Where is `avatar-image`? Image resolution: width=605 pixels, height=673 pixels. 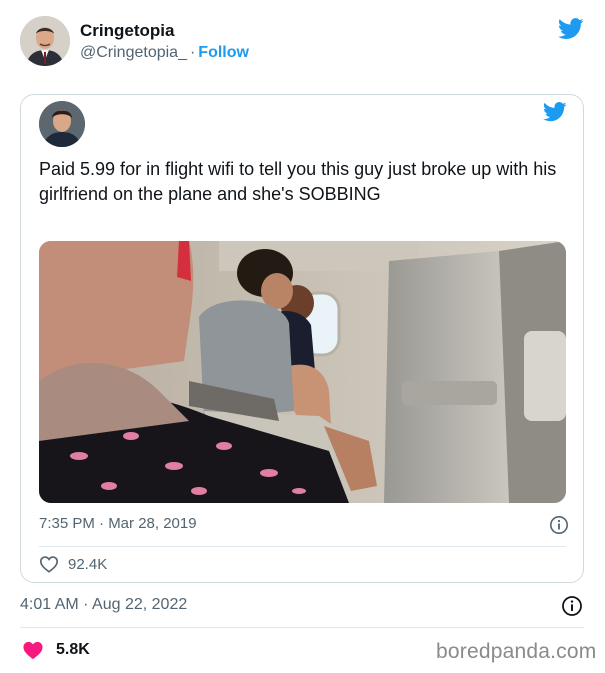 avatar-image is located at coordinates (45, 41).